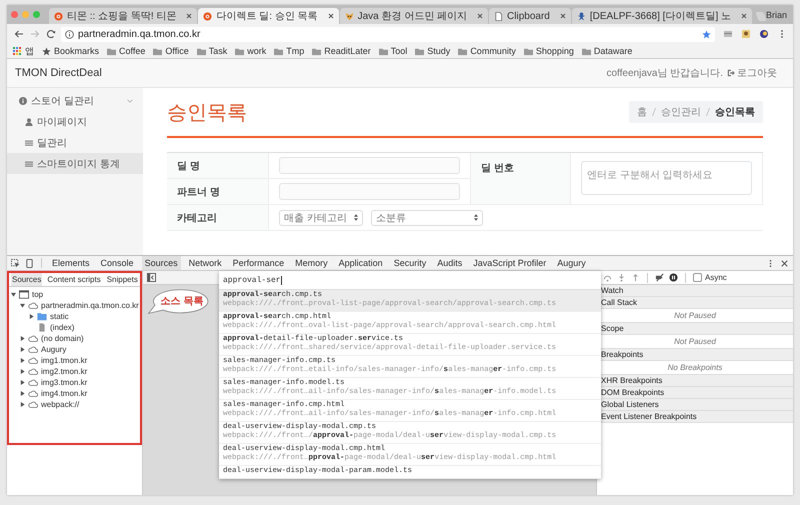 The width and height of the screenshot is (800, 505). What do you see at coordinates (735, 112) in the screenshot?
I see `breadcrumb-item: 승인목록` at bounding box center [735, 112].